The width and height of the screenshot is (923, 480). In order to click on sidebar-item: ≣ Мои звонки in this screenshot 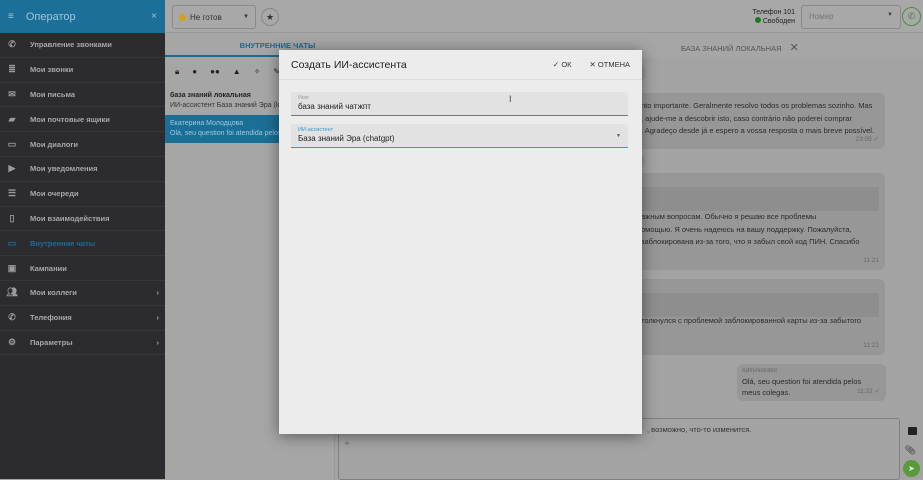, I will do `click(82, 70)`.